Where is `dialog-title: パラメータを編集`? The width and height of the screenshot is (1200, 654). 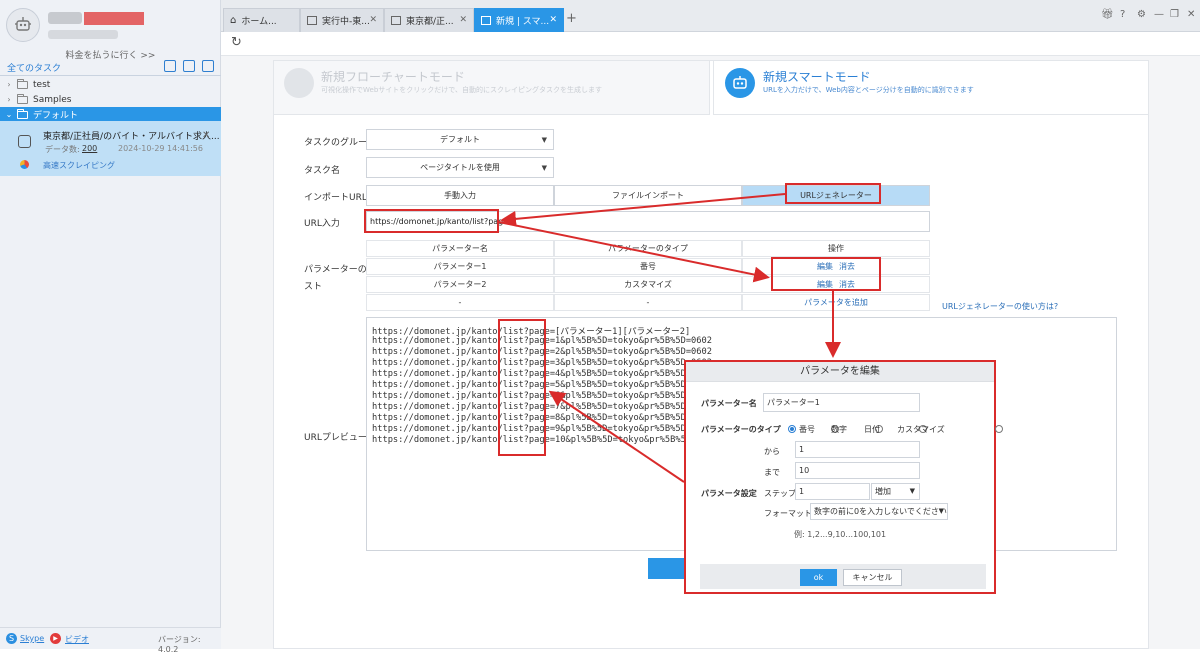
dialog-title: パラメータを編集 is located at coordinates (840, 372).